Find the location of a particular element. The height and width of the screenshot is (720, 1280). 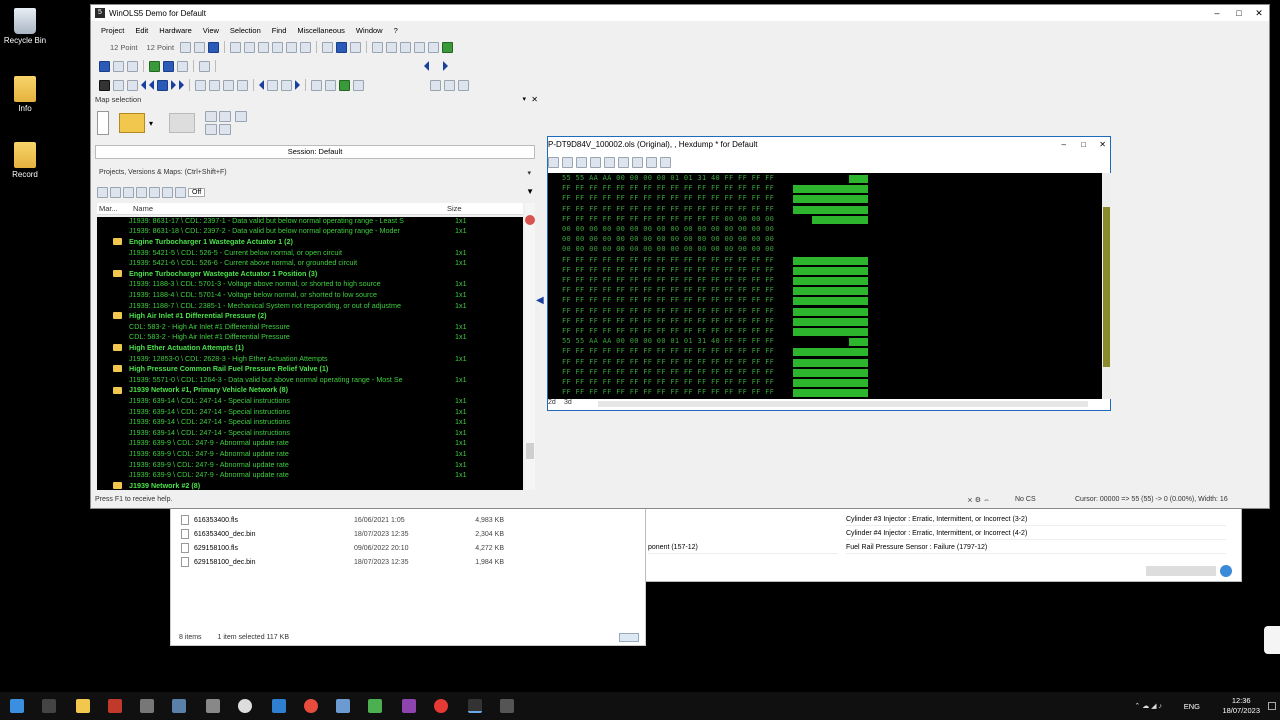

desktop-icon-recycle-bin: Recycle Bin is located at coordinates (25, 26).